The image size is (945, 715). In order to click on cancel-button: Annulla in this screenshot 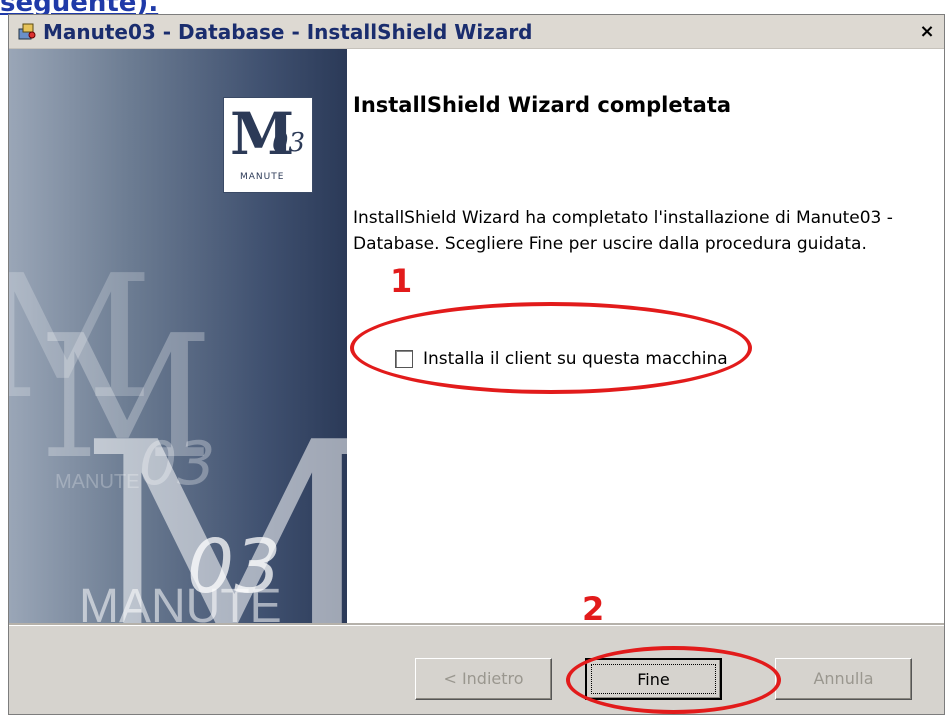, I will do `click(843, 679)`.